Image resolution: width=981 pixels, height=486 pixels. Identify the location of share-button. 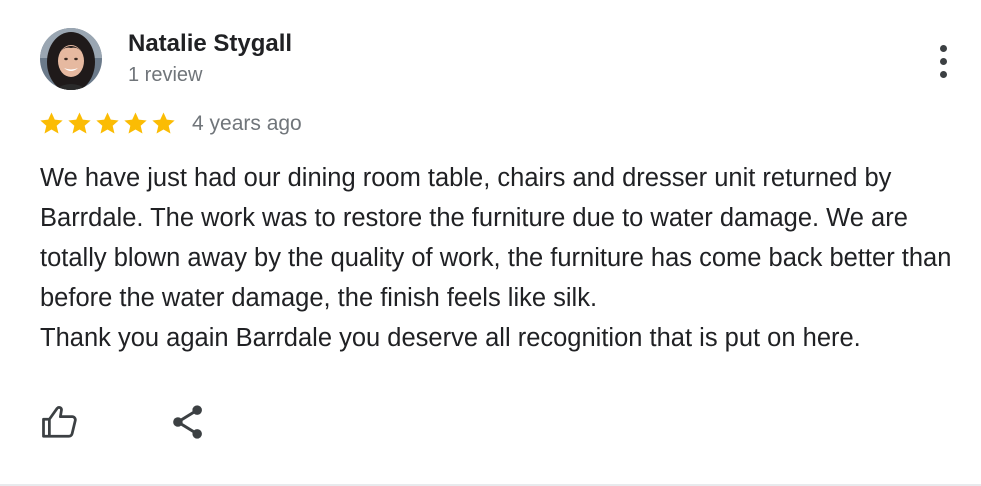
(188, 422).